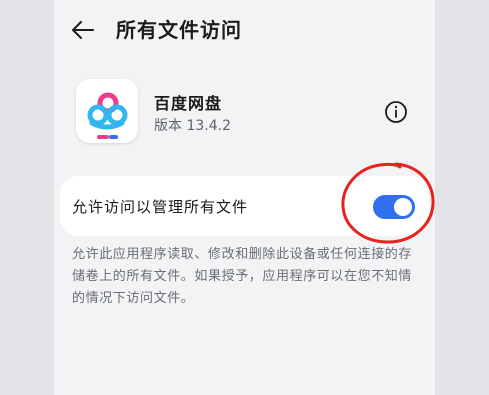  I want to click on baidu-netdisk-logo, so click(107, 115).